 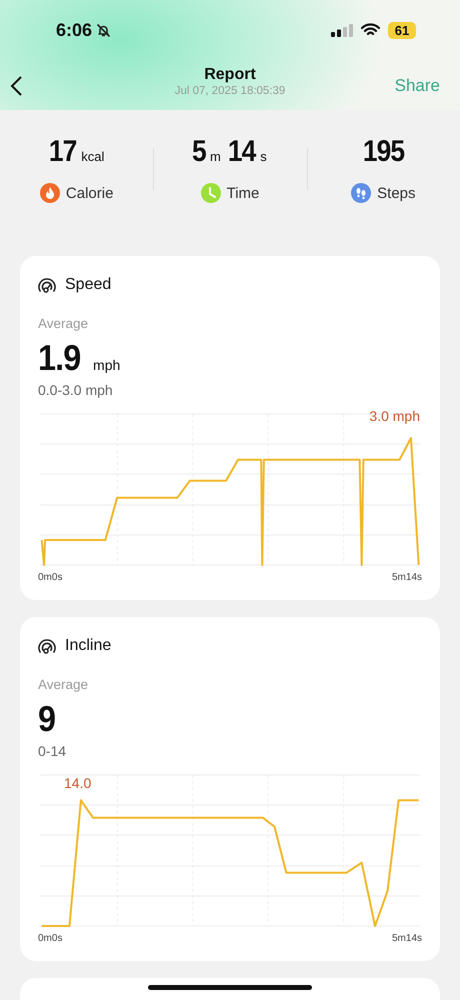 I want to click on stat-value: 14, so click(x=242, y=152).